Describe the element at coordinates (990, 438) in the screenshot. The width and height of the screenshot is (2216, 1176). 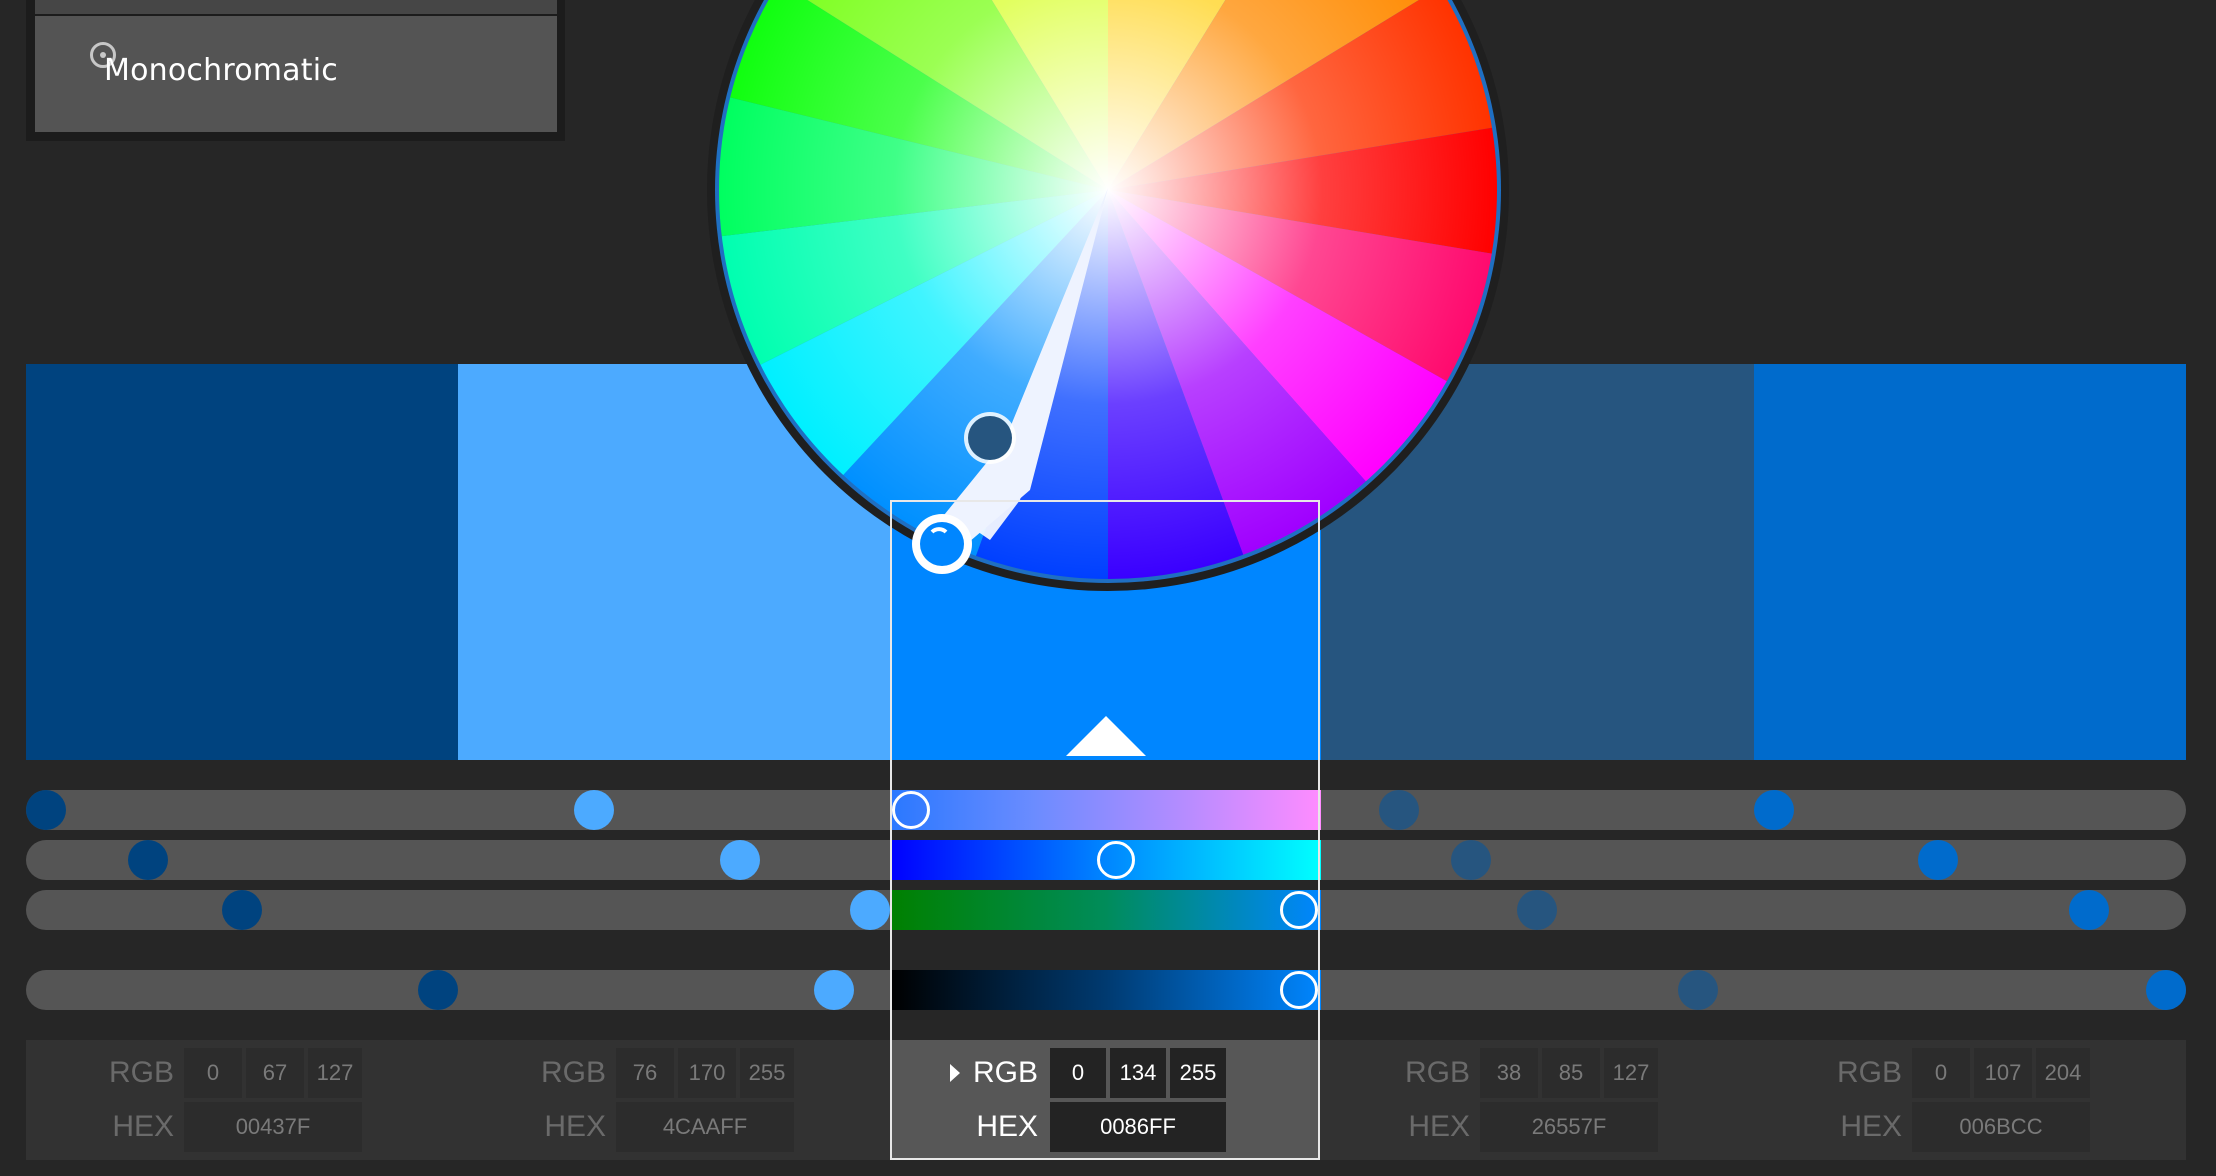
I see `swatch-handle` at that location.